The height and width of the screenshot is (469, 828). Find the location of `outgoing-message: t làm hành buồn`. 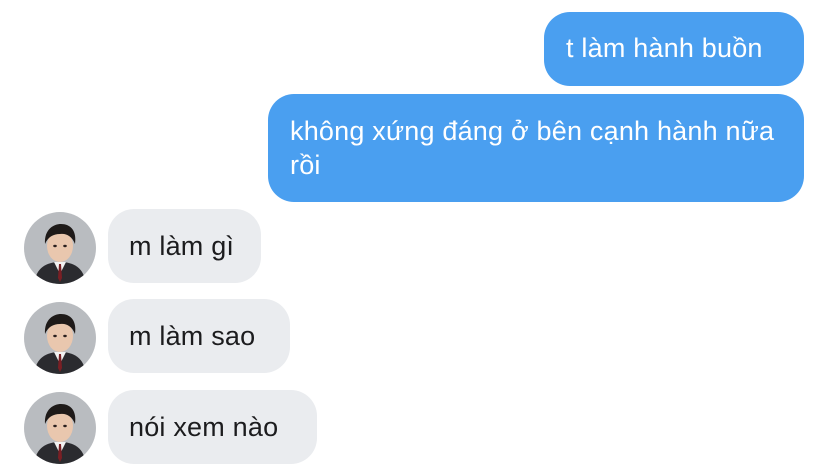

outgoing-message: t làm hành buồn is located at coordinates (674, 49).